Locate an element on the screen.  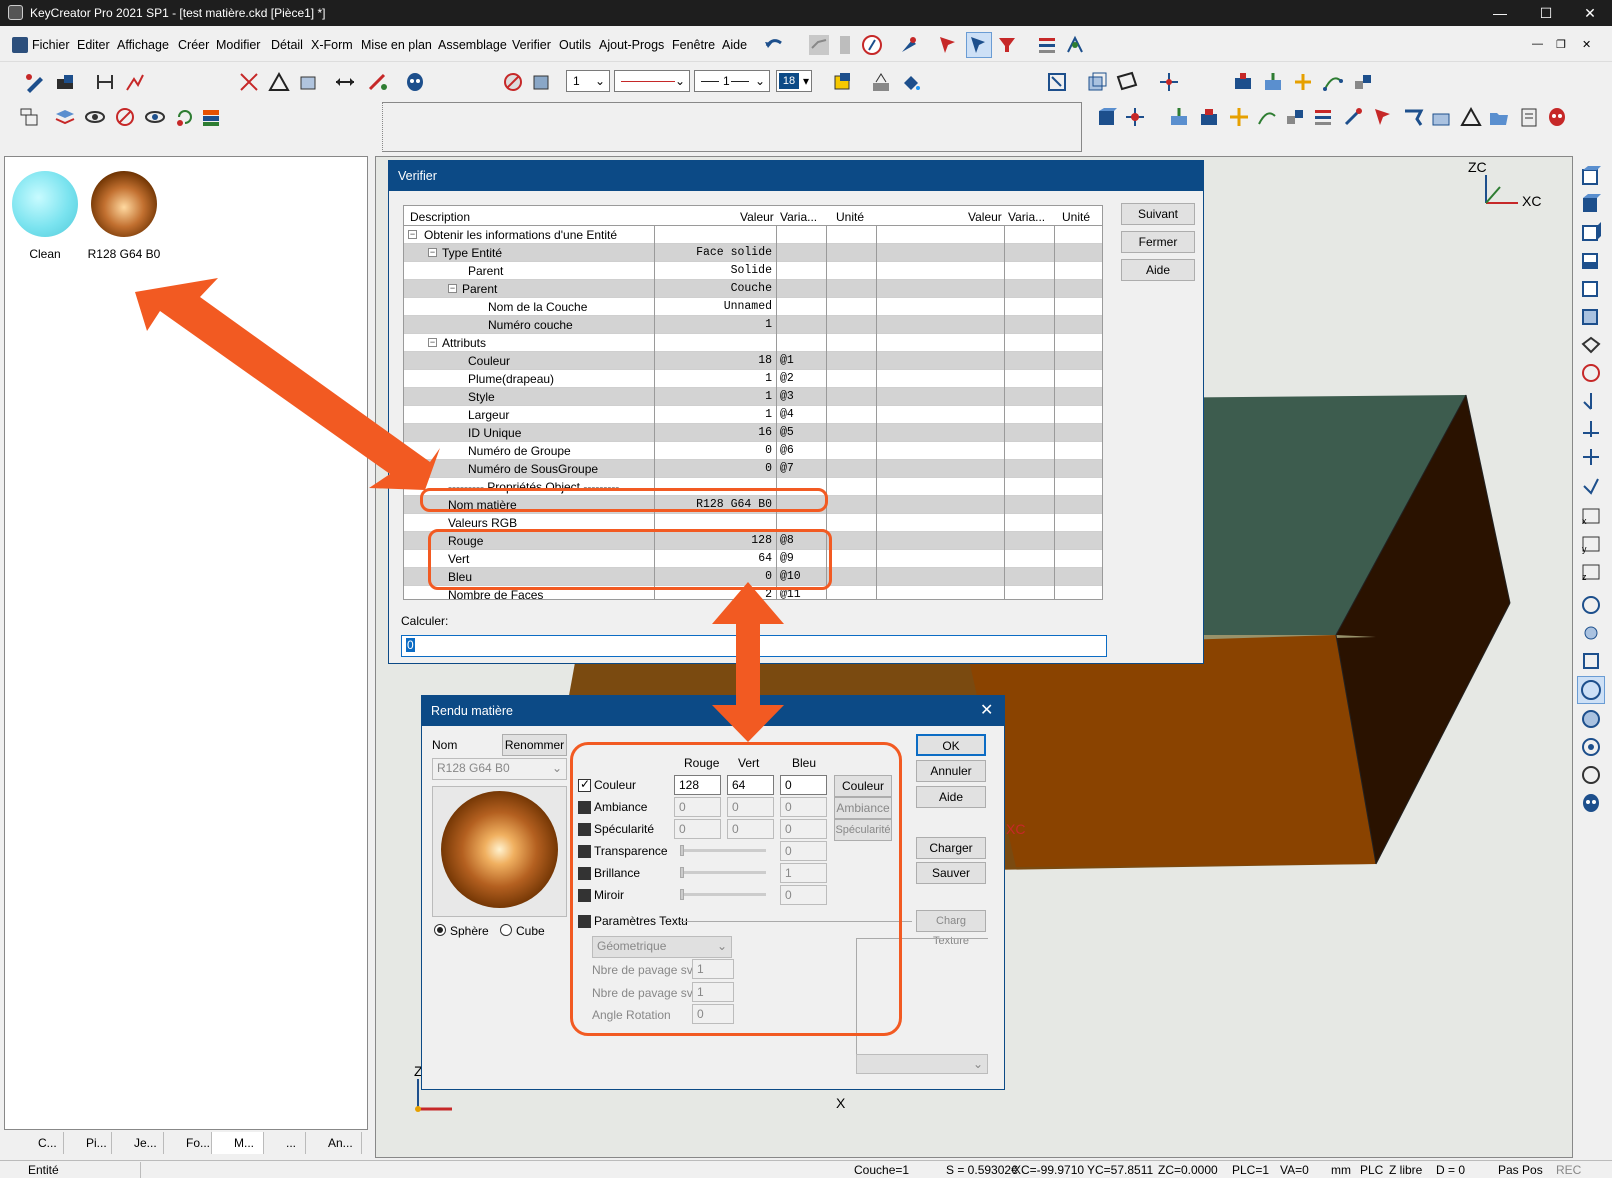
status-va: VA=0 is located at coordinates (1294, 1170).